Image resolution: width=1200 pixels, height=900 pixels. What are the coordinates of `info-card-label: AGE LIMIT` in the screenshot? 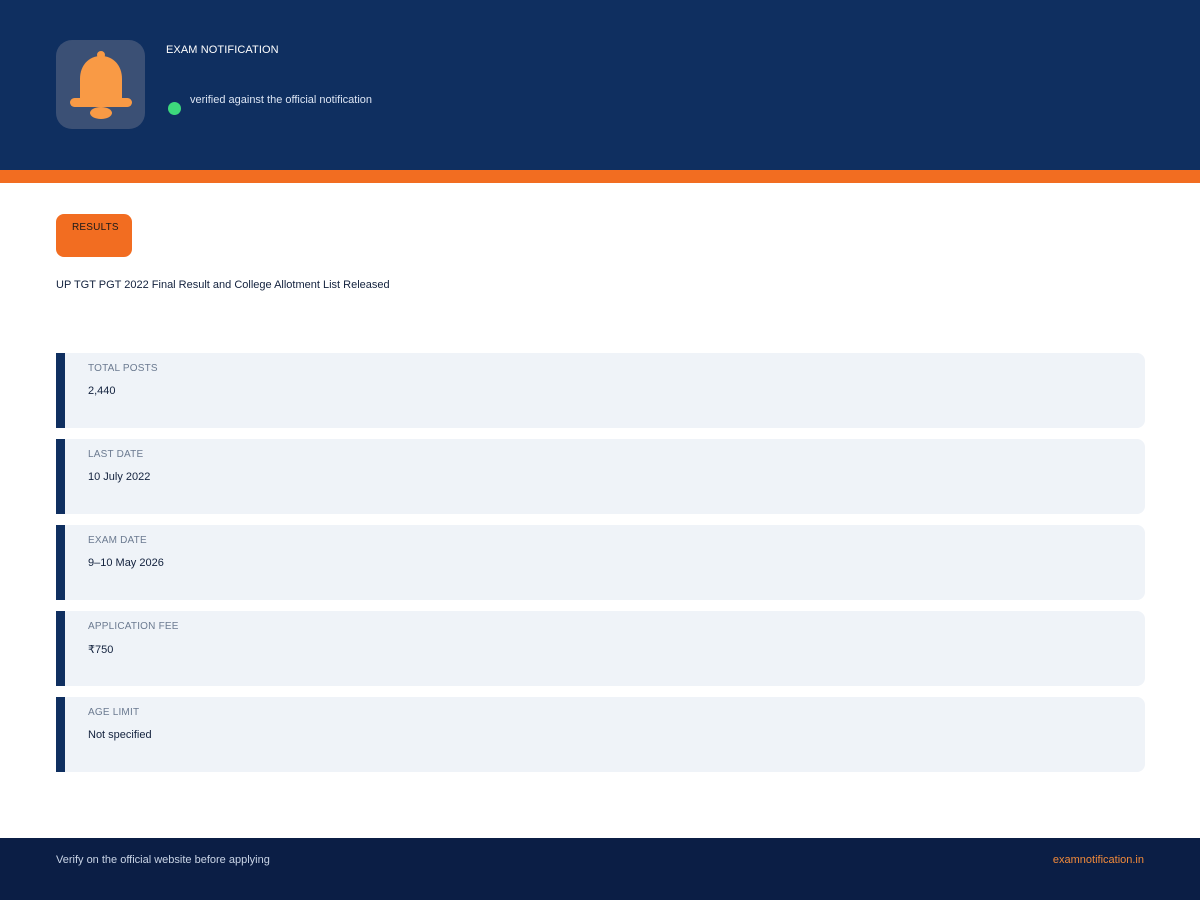 It's located at (114, 712).